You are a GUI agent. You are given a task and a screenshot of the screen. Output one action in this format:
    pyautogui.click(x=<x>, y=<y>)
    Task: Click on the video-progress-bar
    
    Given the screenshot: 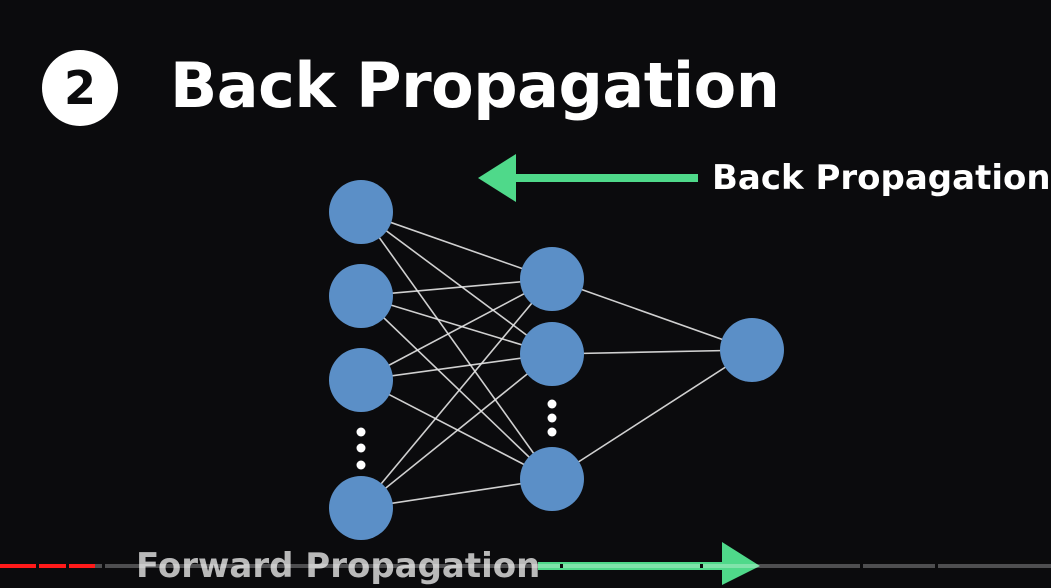 What is the action you would take?
    pyautogui.click(x=525, y=566)
    